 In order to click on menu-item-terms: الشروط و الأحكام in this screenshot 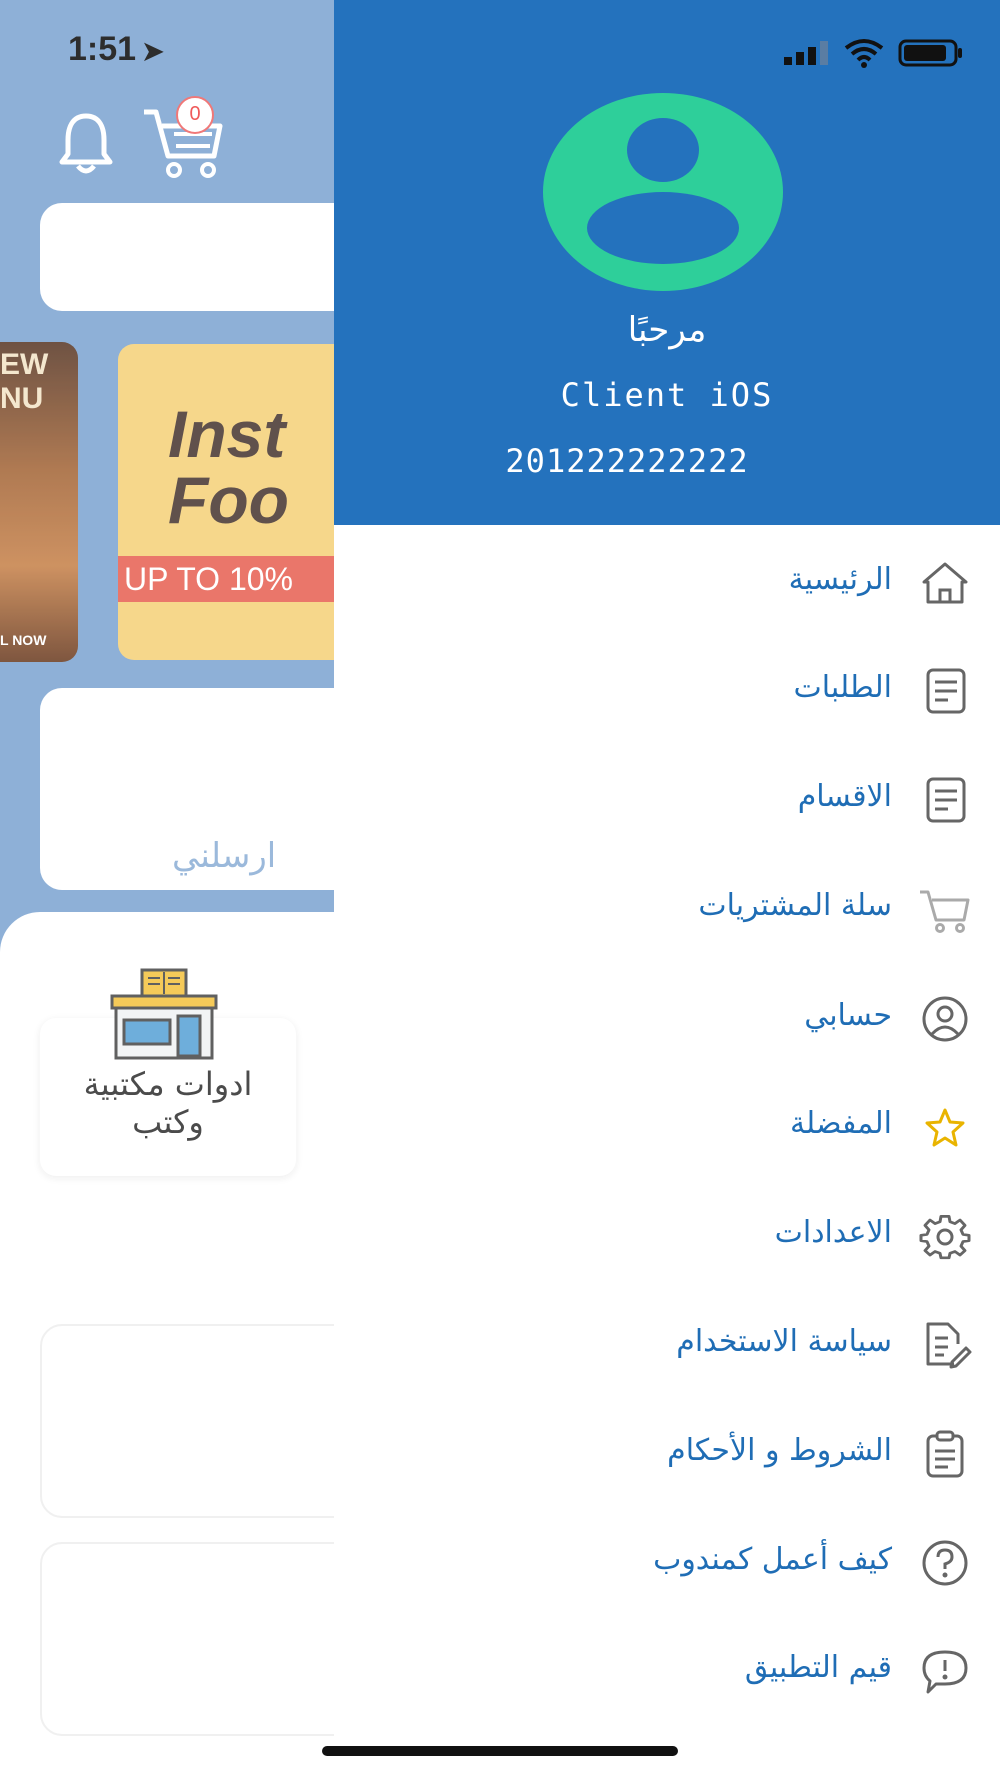, I will do `click(667, 1454)`.